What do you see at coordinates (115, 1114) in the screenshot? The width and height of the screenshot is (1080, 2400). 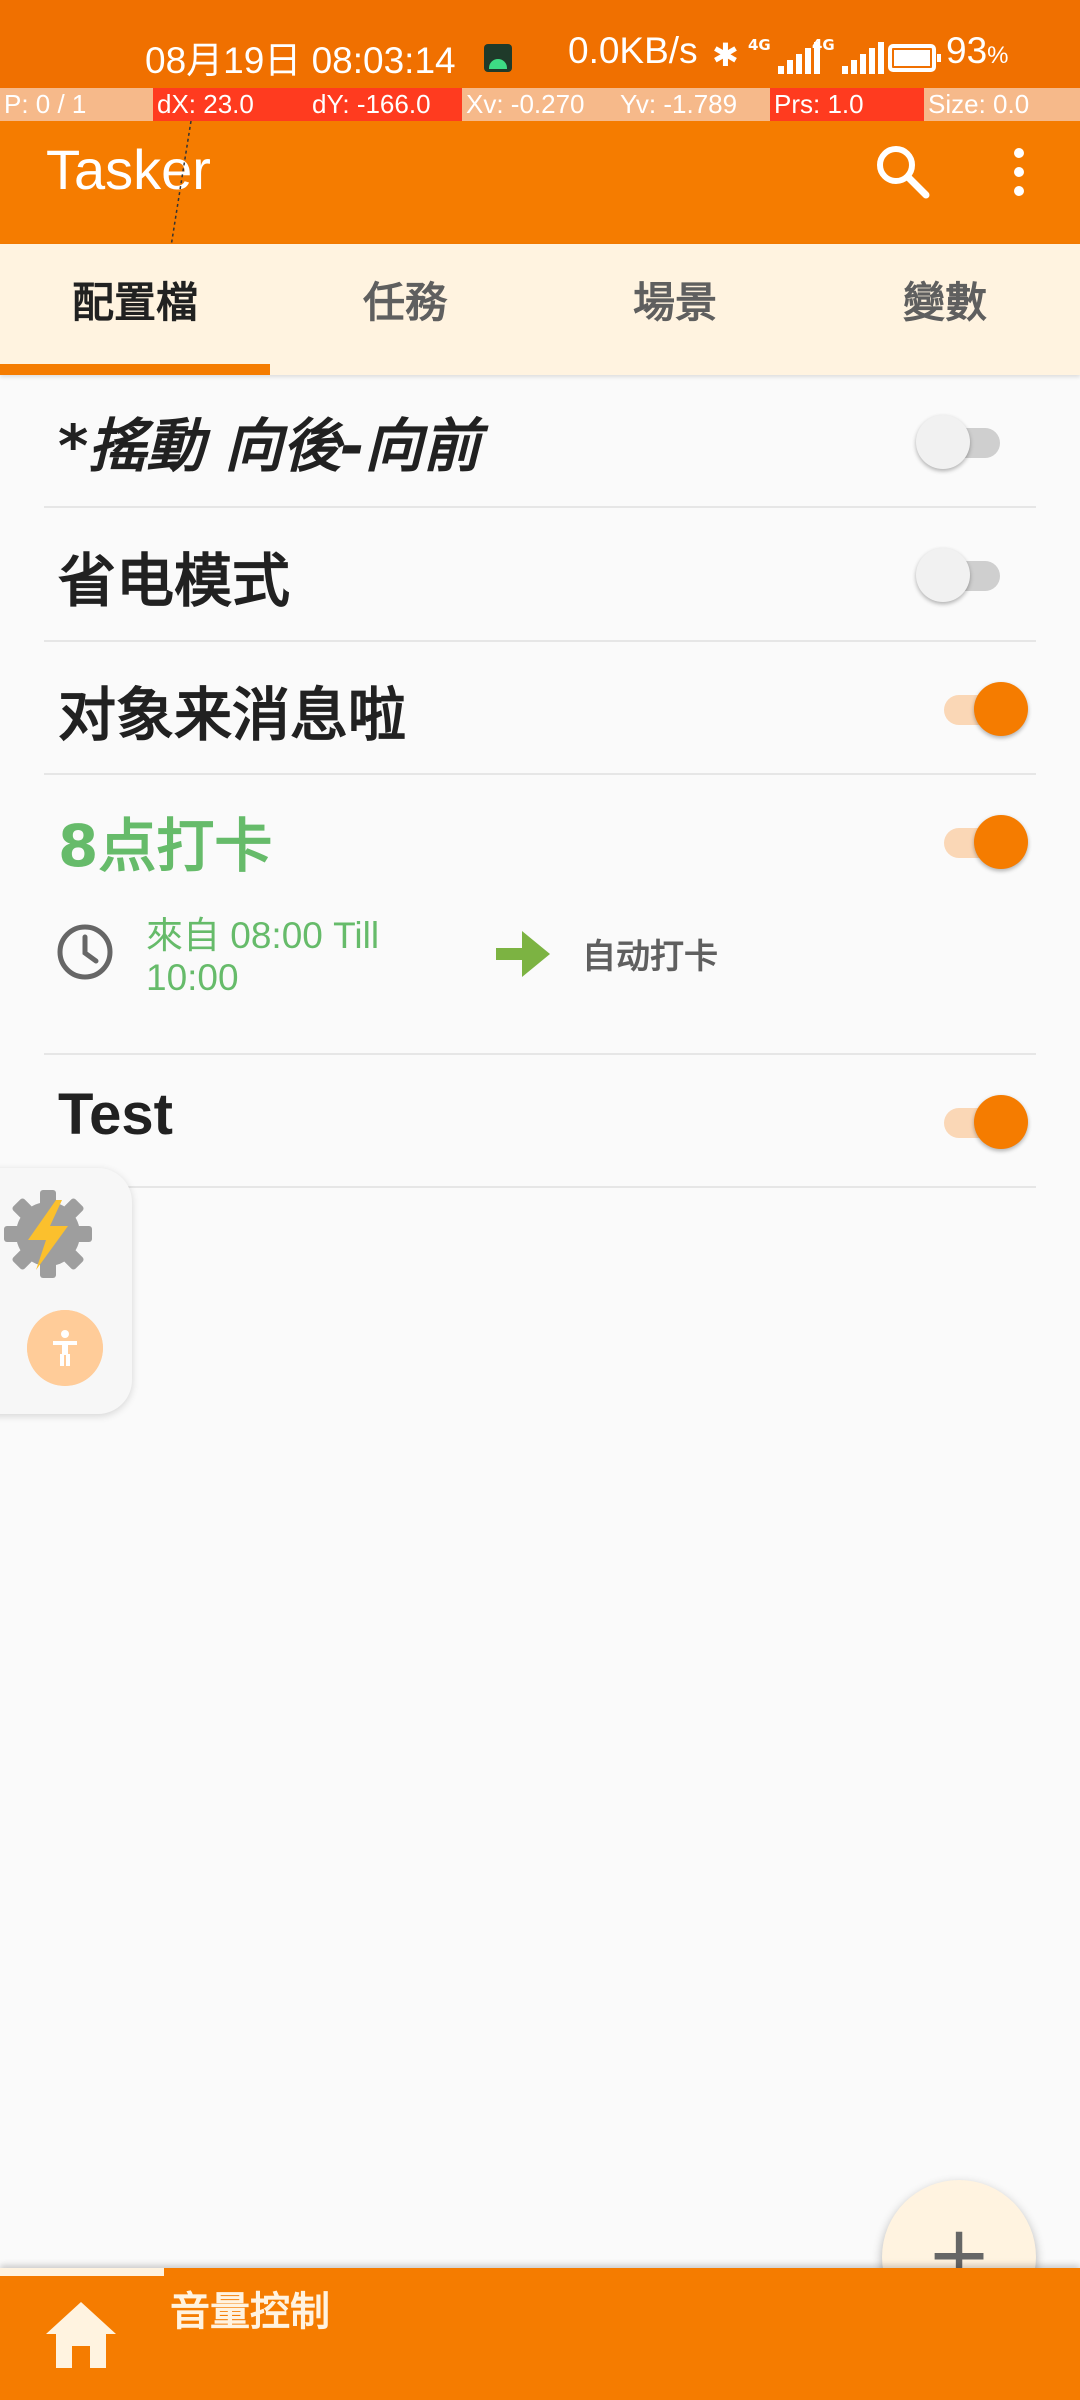 I see `profile-name: Test` at bounding box center [115, 1114].